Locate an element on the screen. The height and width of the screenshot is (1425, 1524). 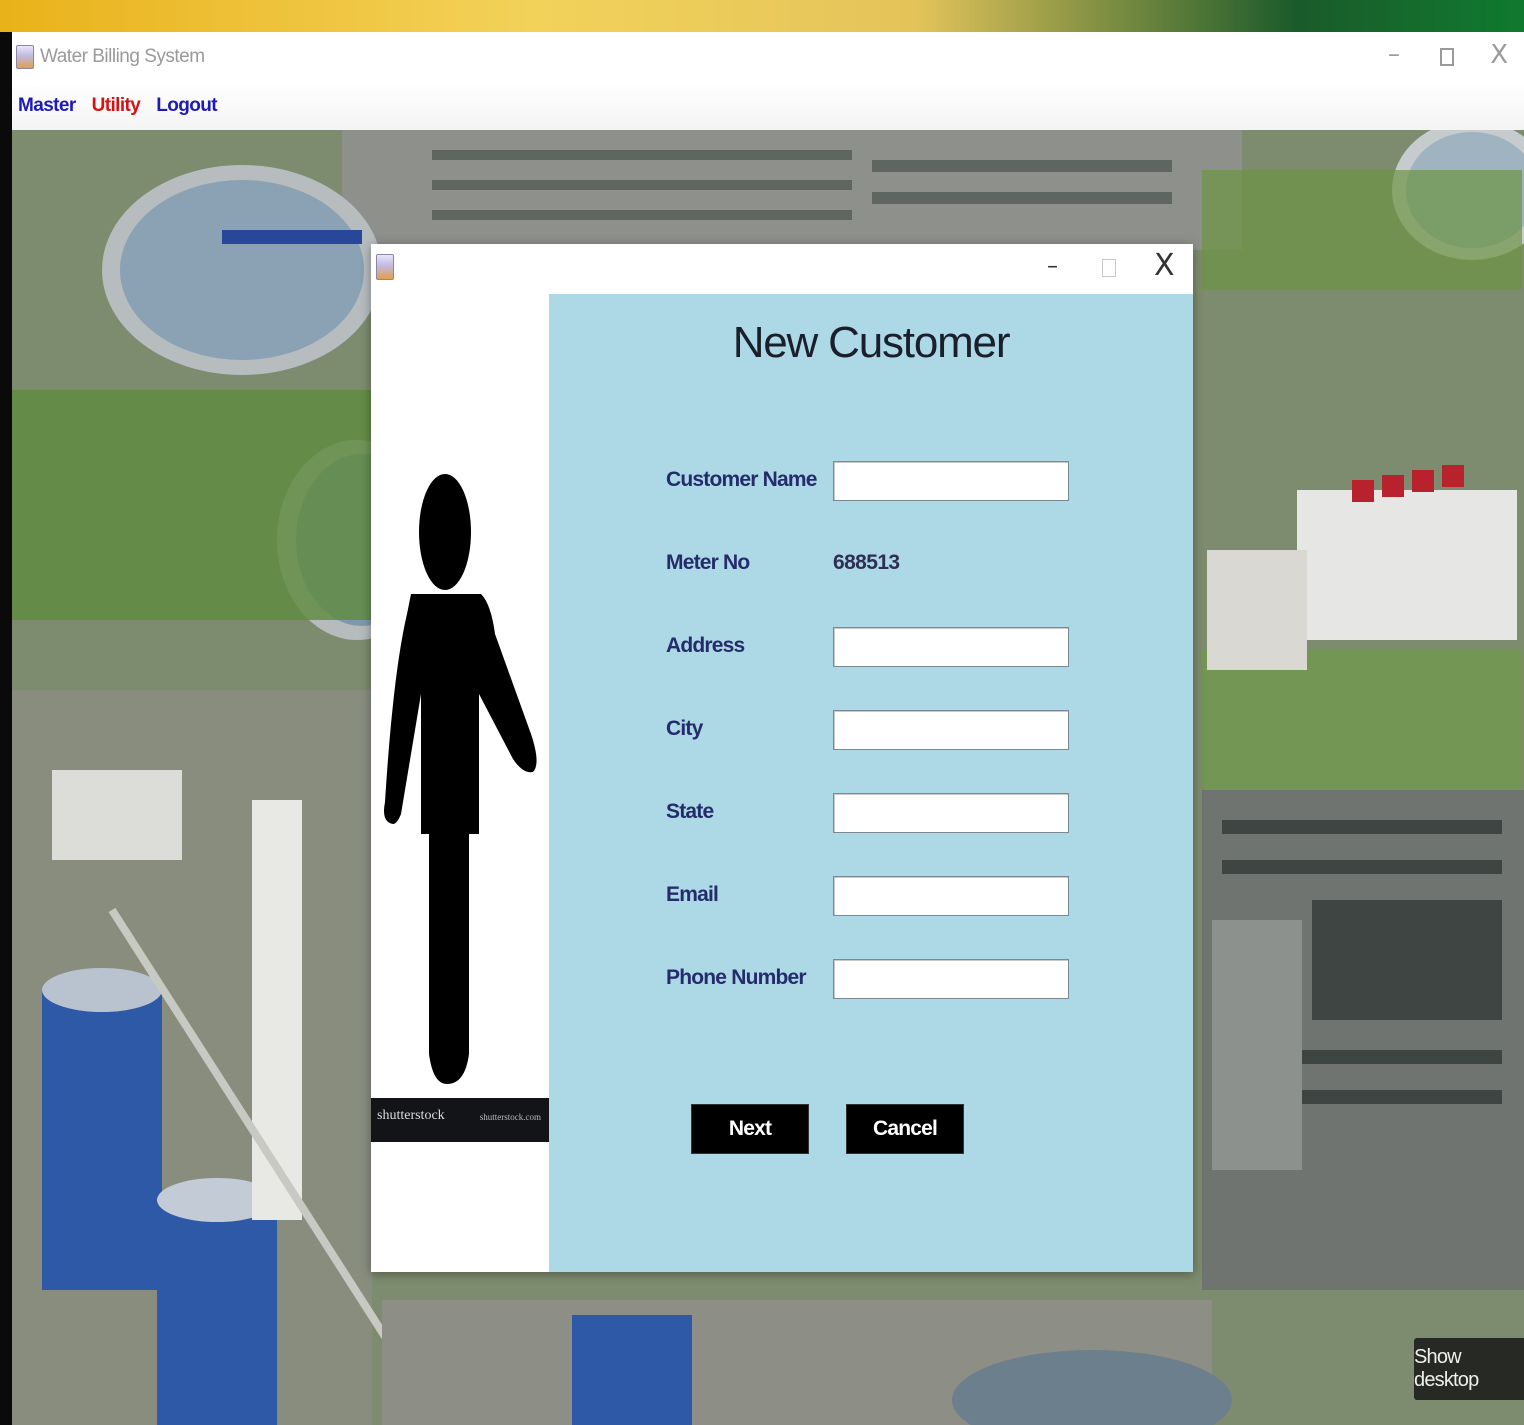
phone-number-label: Phone Number is located at coordinates (736, 977).